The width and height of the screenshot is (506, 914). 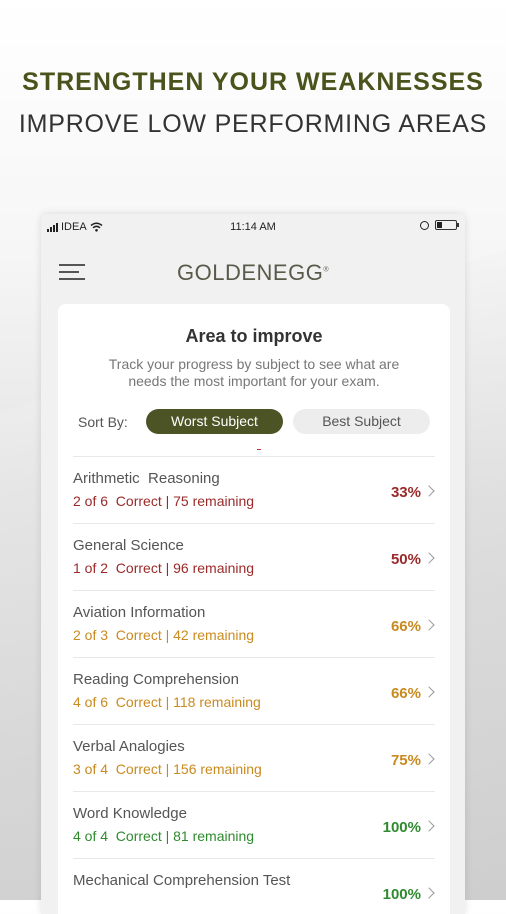 What do you see at coordinates (361, 421) in the screenshot?
I see `sort-best-subject-button: Best Subject` at bounding box center [361, 421].